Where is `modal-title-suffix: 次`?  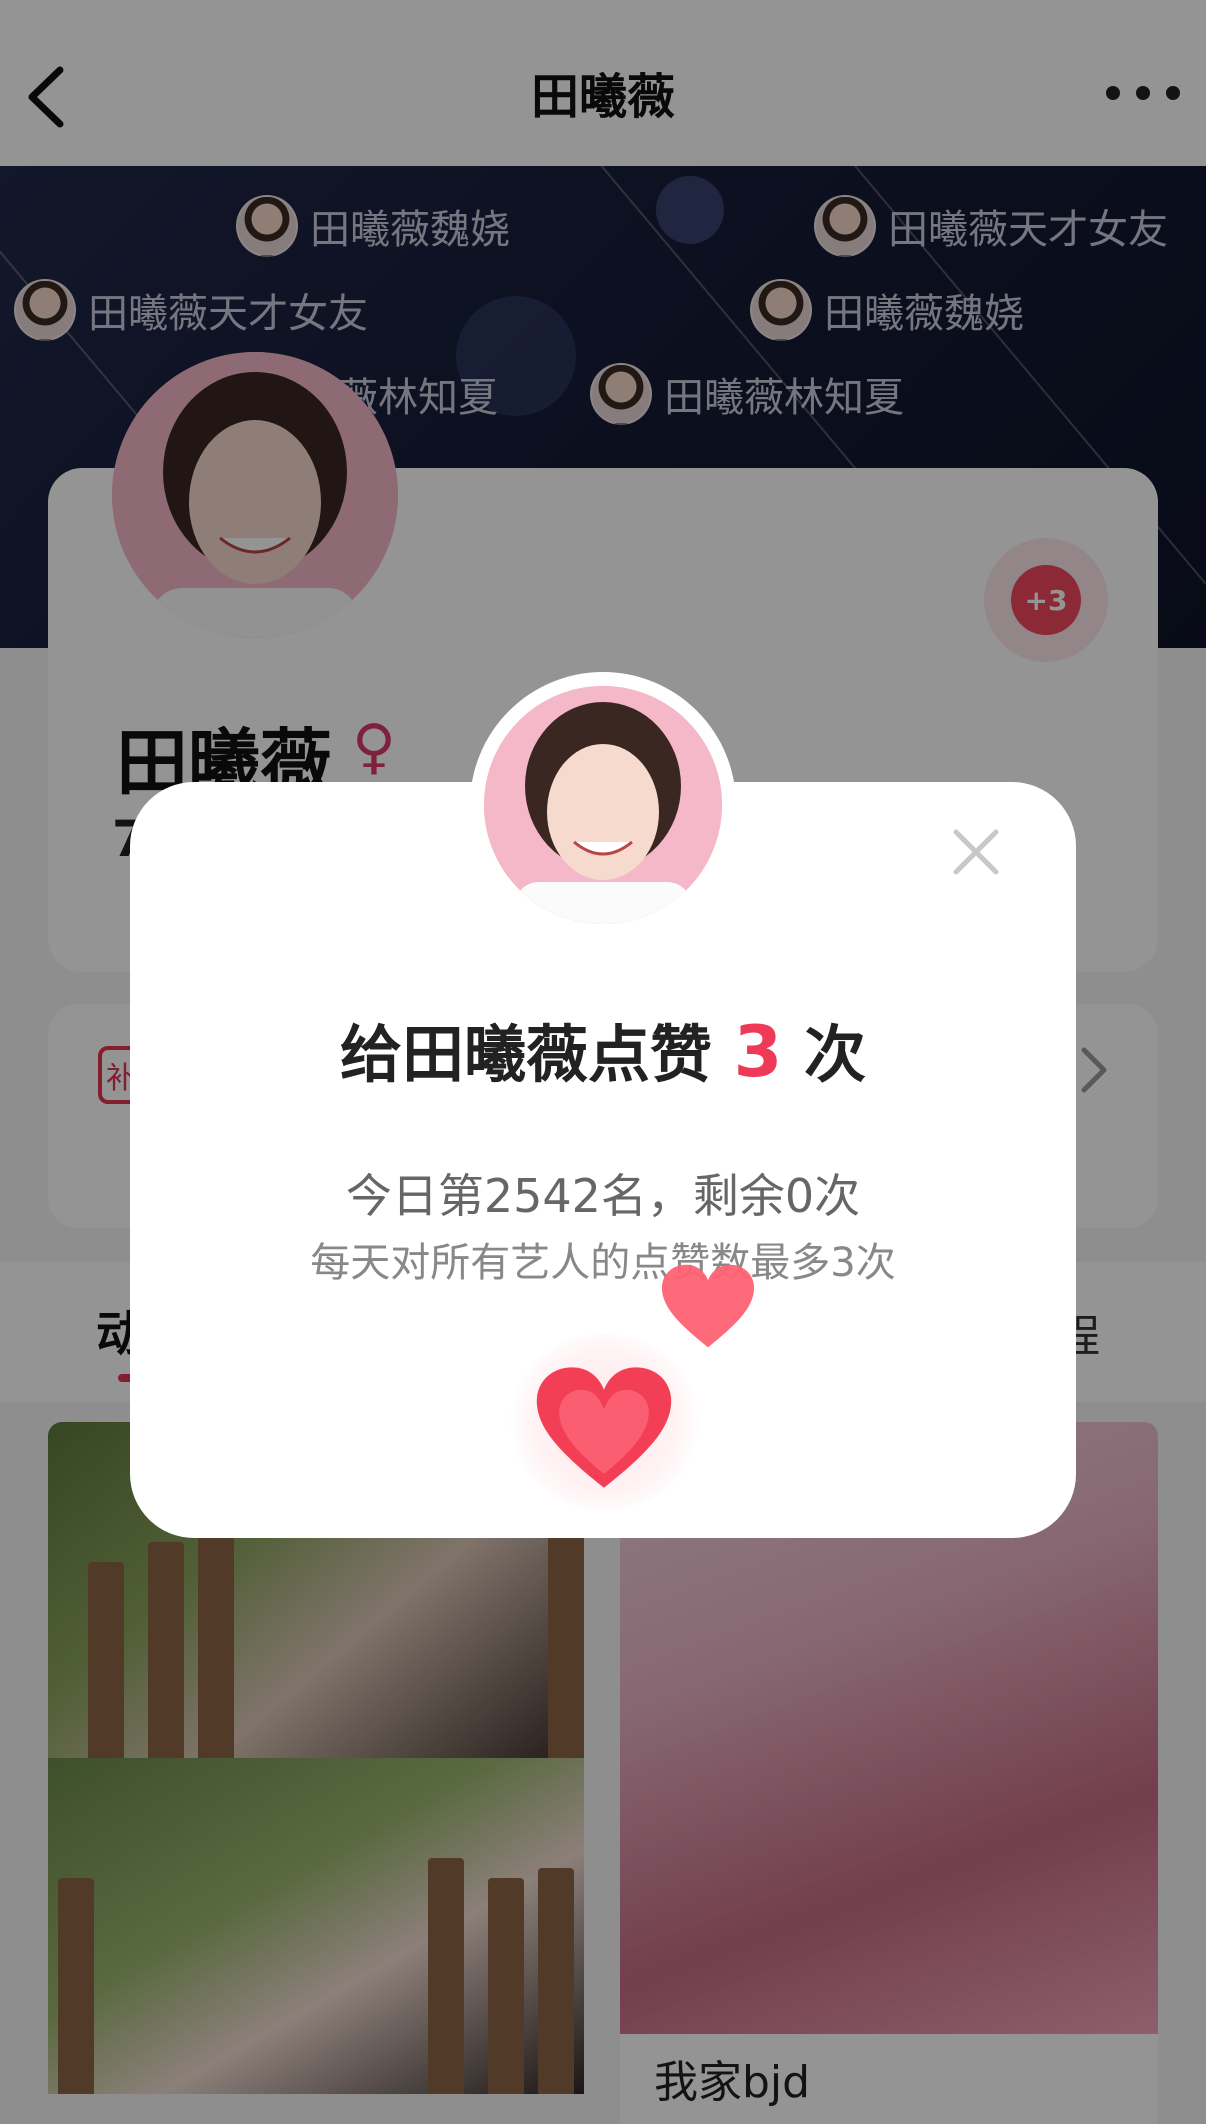
modal-title-suffix: 次 is located at coordinates (834, 1054).